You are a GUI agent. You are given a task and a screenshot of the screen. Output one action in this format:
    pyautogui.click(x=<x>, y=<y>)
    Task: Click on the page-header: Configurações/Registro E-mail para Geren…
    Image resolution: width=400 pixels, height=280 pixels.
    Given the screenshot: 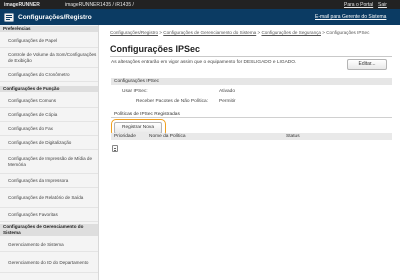 What is the action you would take?
    pyautogui.click(x=200, y=17)
    